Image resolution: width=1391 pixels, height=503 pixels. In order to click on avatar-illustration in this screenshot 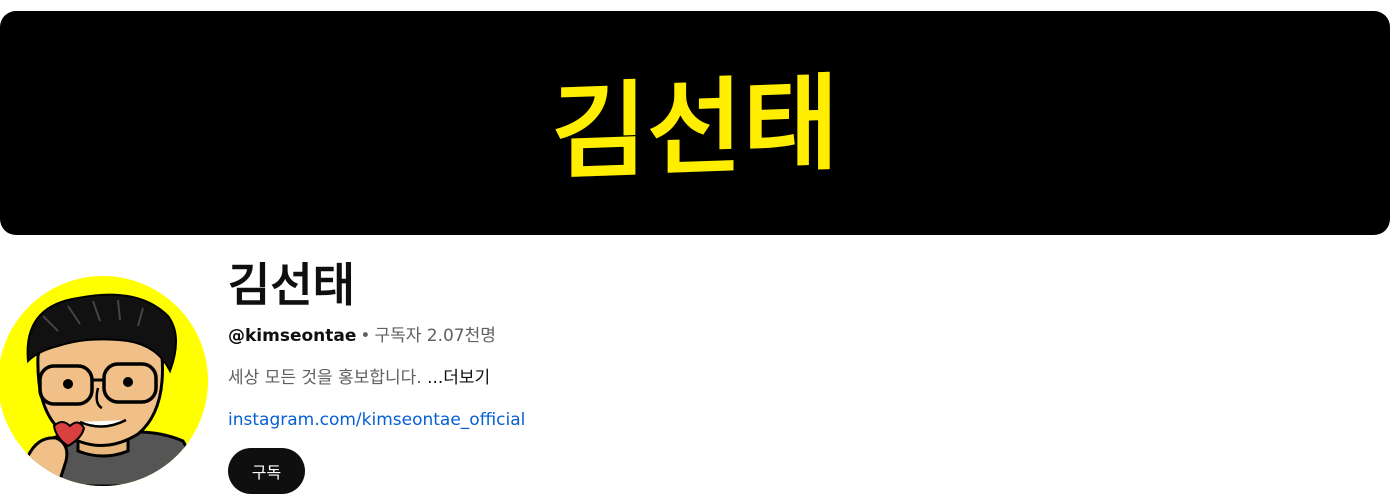, I will do `click(104, 381)`.